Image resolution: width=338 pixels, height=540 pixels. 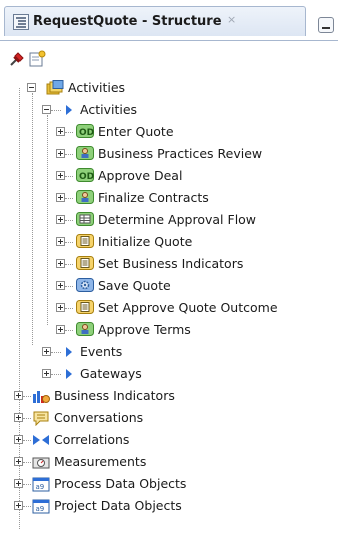 I want to click on service-task-icon, so click(x=85, y=286).